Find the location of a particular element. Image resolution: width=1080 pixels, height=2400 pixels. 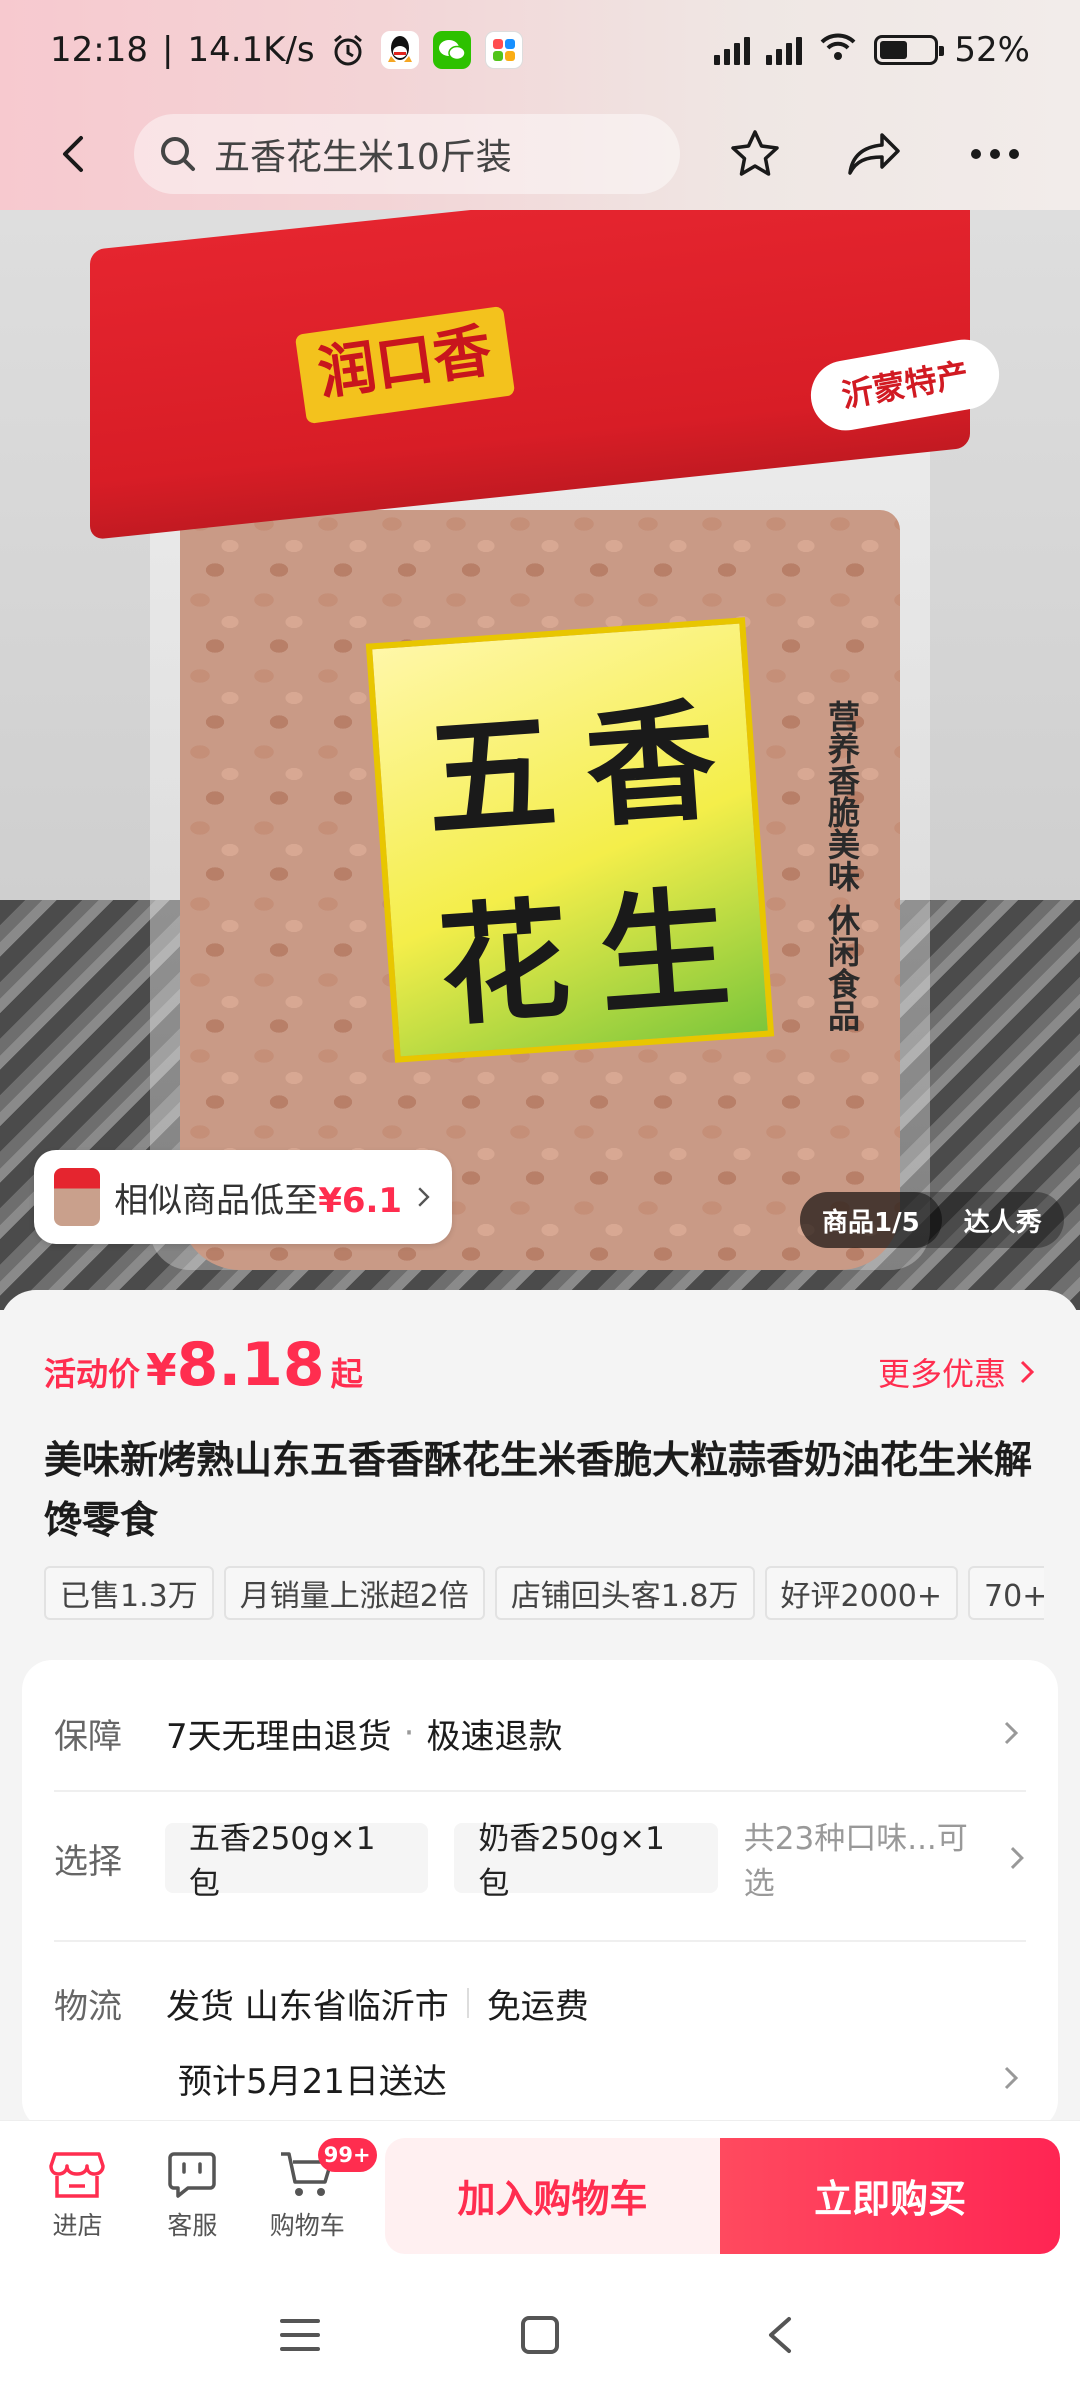

back-button is located at coordinates (75, 154).